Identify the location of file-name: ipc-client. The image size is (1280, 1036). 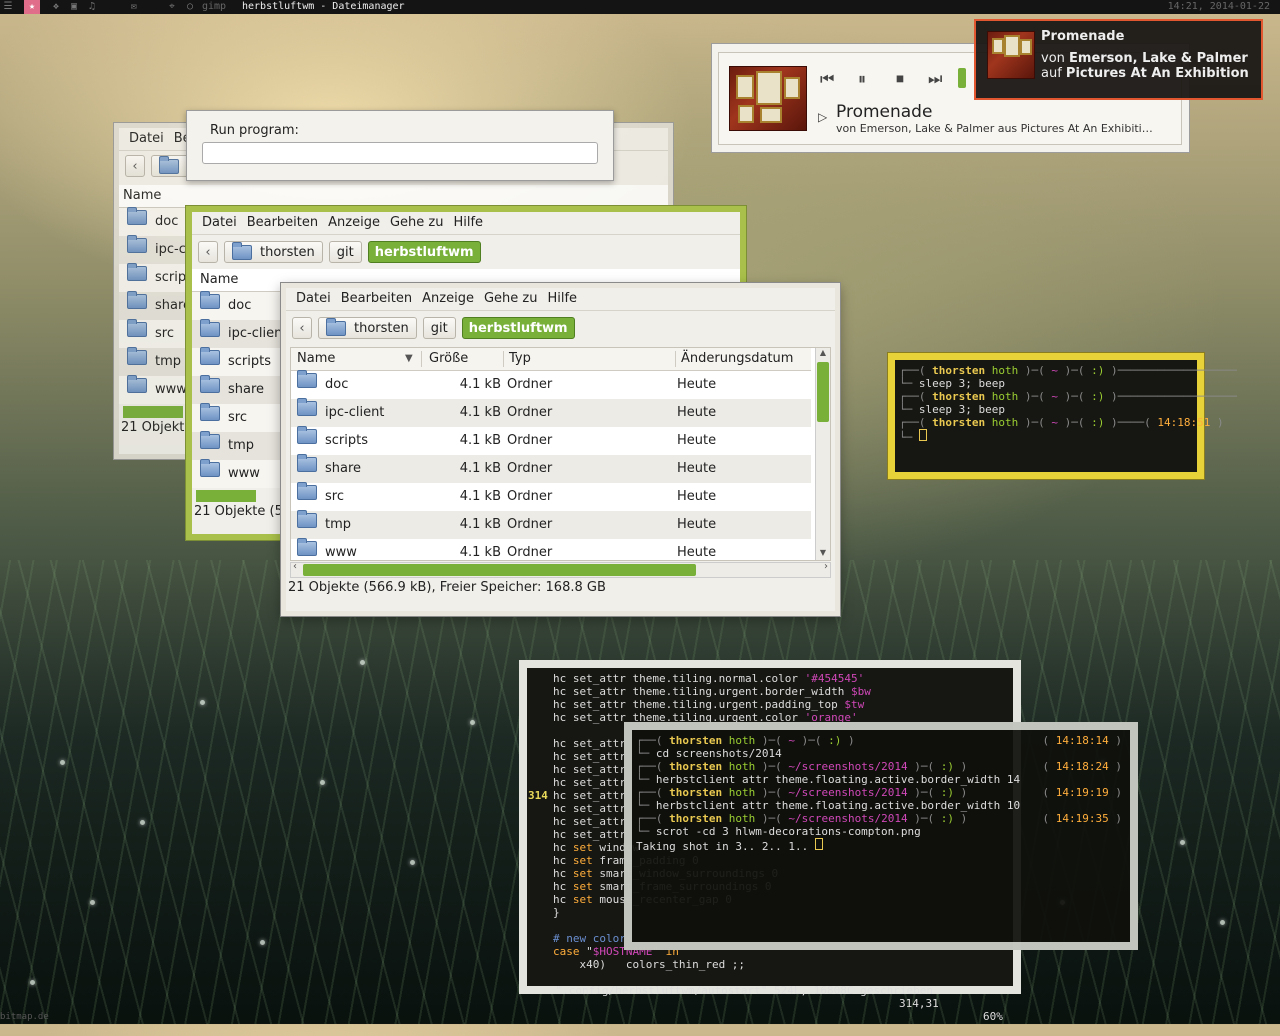
(258, 333).